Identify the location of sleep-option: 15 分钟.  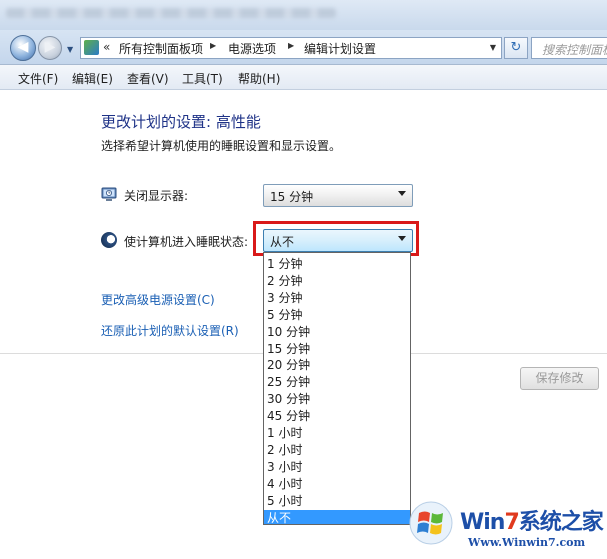
(337, 349).